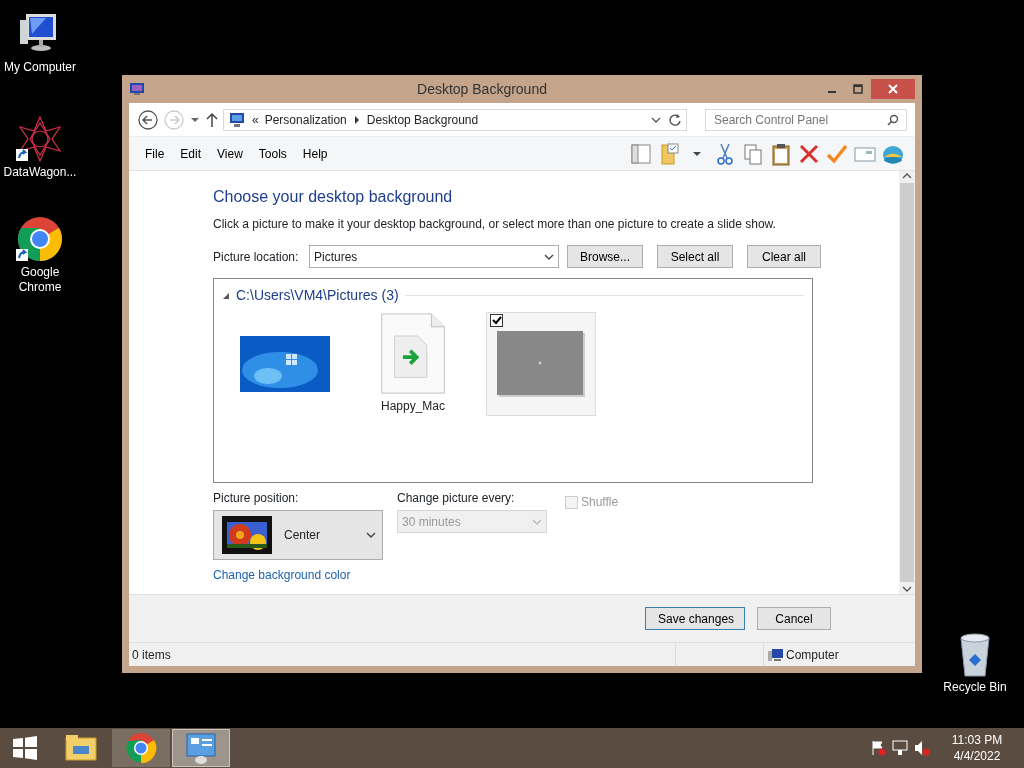  Describe the element at coordinates (356, 119) in the screenshot. I see `breadcrumb-arrow-icon` at that location.